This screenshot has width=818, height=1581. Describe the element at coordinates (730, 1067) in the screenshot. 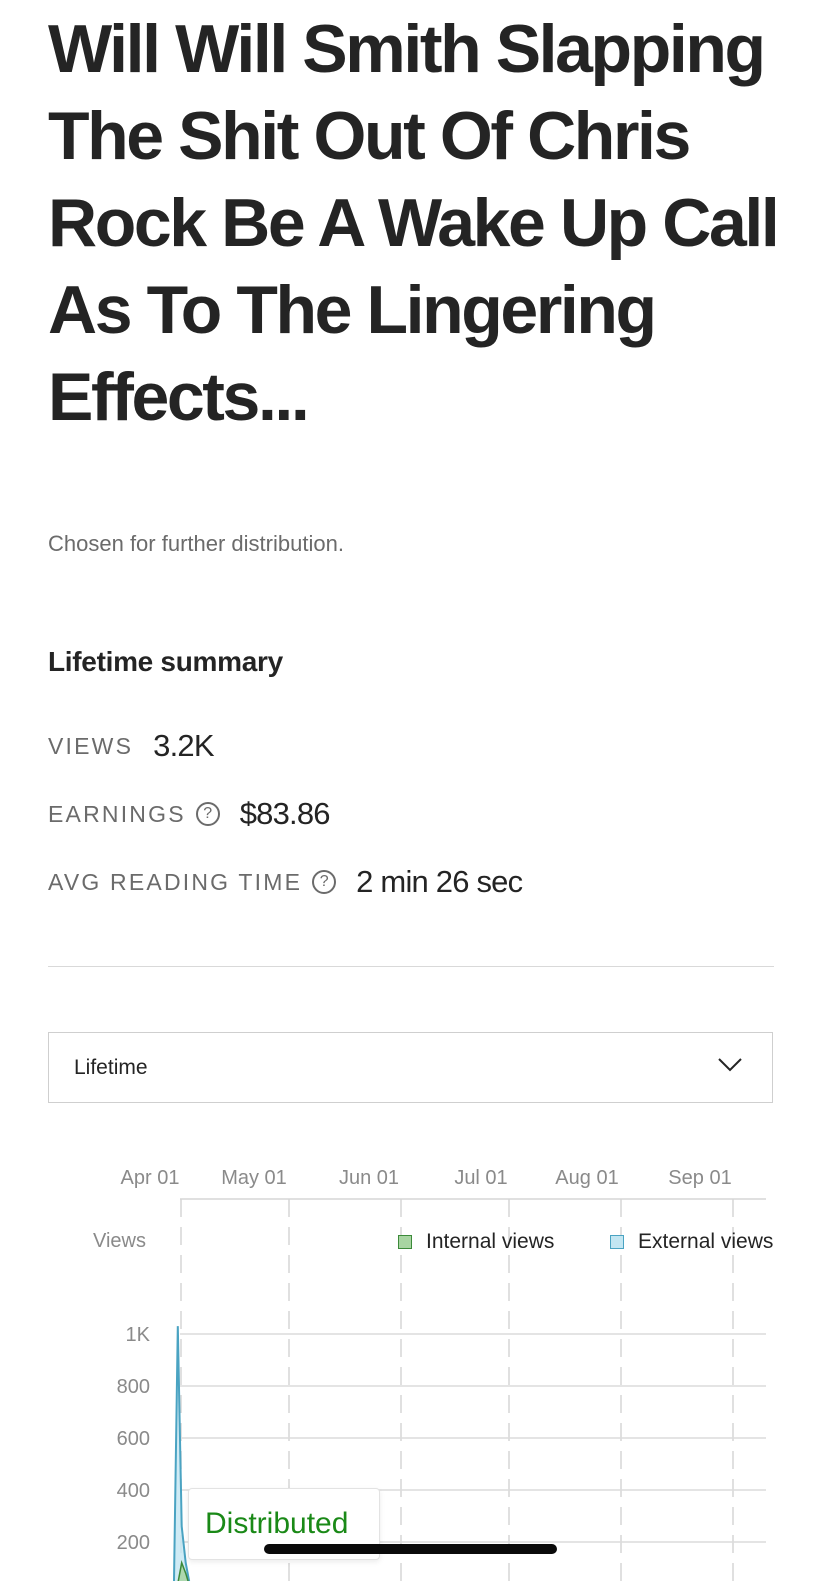

I see `chevron-down-icon` at that location.